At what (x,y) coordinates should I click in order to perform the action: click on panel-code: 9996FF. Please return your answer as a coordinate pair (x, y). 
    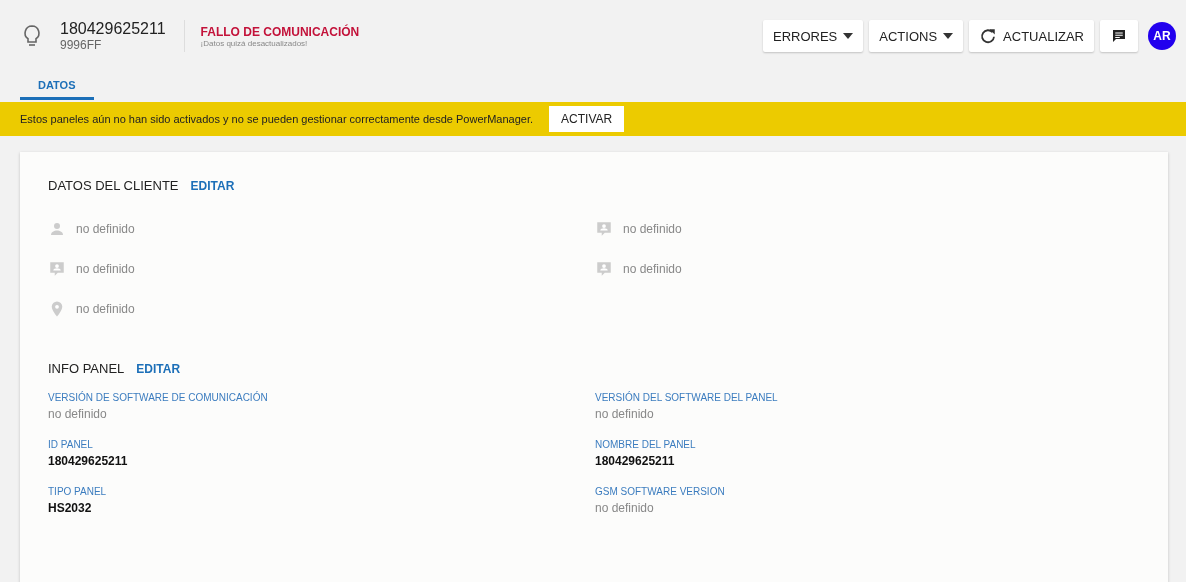
    Looking at the image, I should click on (81, 45).